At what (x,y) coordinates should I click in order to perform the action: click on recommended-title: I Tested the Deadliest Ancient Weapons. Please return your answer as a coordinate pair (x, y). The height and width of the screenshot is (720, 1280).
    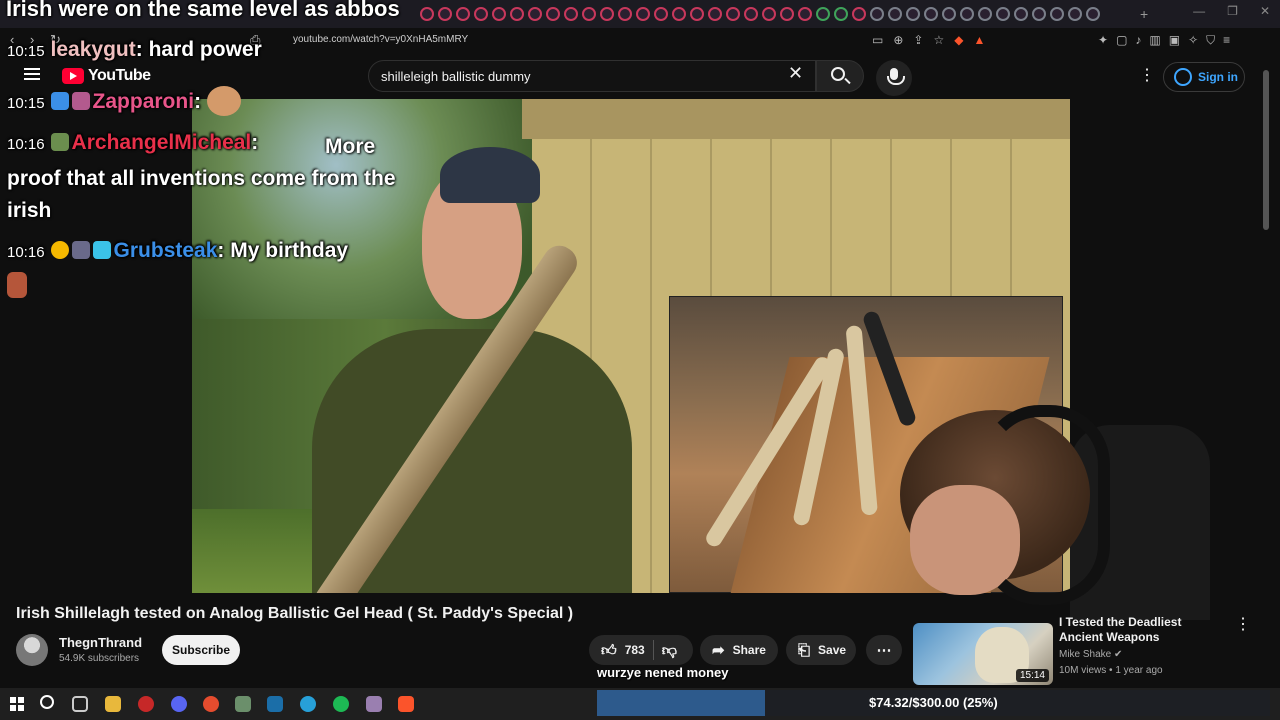
    Looking at the image, I should click on (1139, 630).